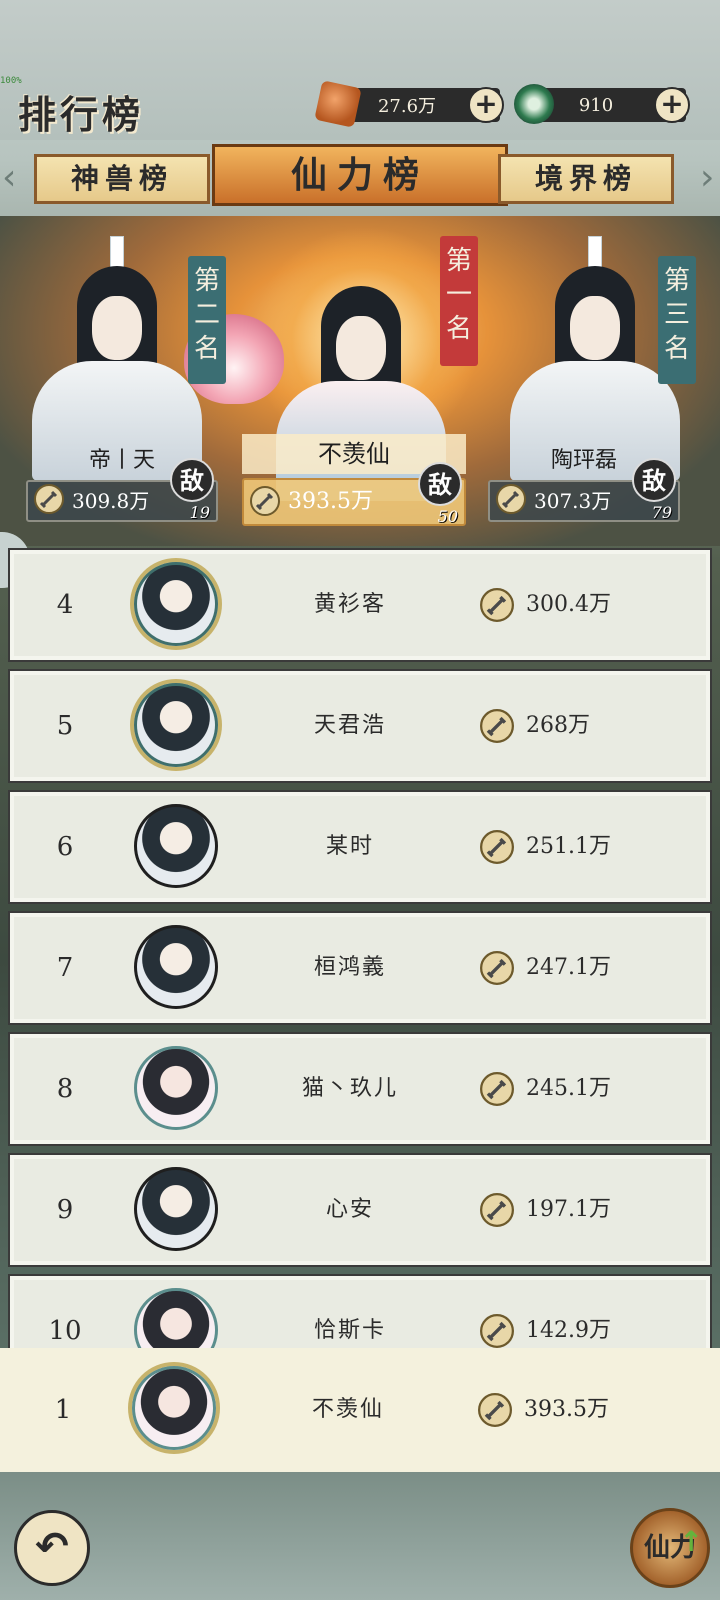 The width and height of the screenshot is (720, 1600). What do you see at coordinates (409, 104) in the screenshot?
I see `resource-spirit-stone: 27.6万 +` at bounding box center [409, 104].